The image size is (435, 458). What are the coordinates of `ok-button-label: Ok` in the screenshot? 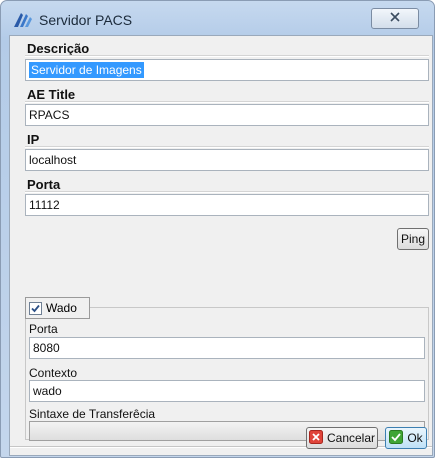 It's located at (415, 438).